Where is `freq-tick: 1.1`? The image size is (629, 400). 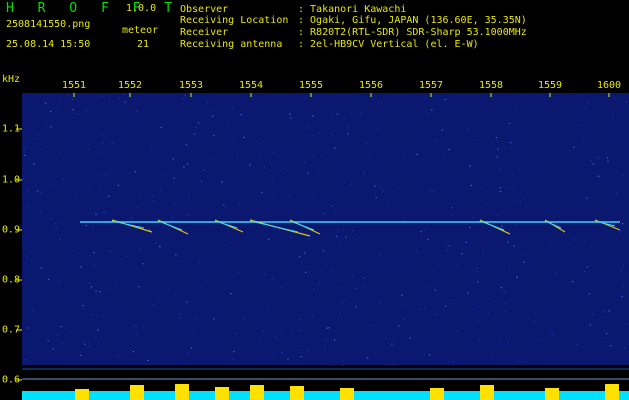 freq-tick: 1.1 is located at coordinates (11, 129).